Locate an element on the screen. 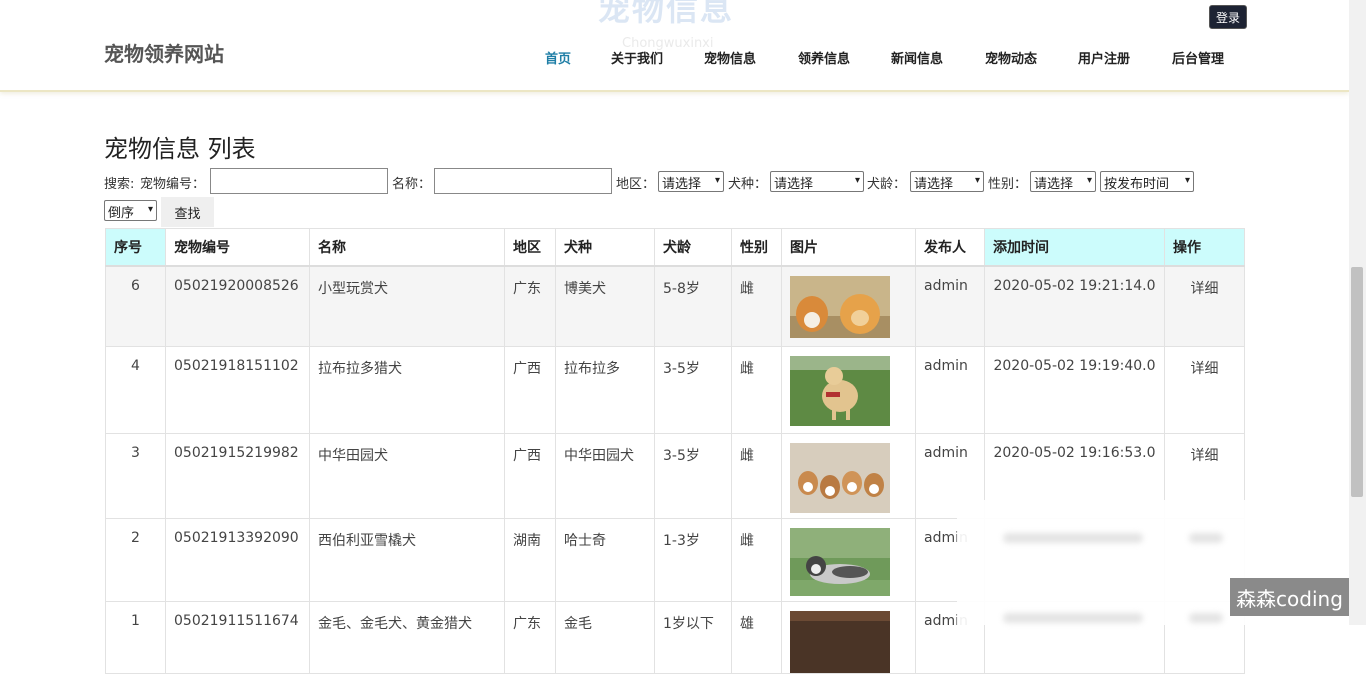 This screenshot has width=1366, height=674. cell-name: 金毛、金毛犬、黄金猎犬 is located at coordinates (407, 637).